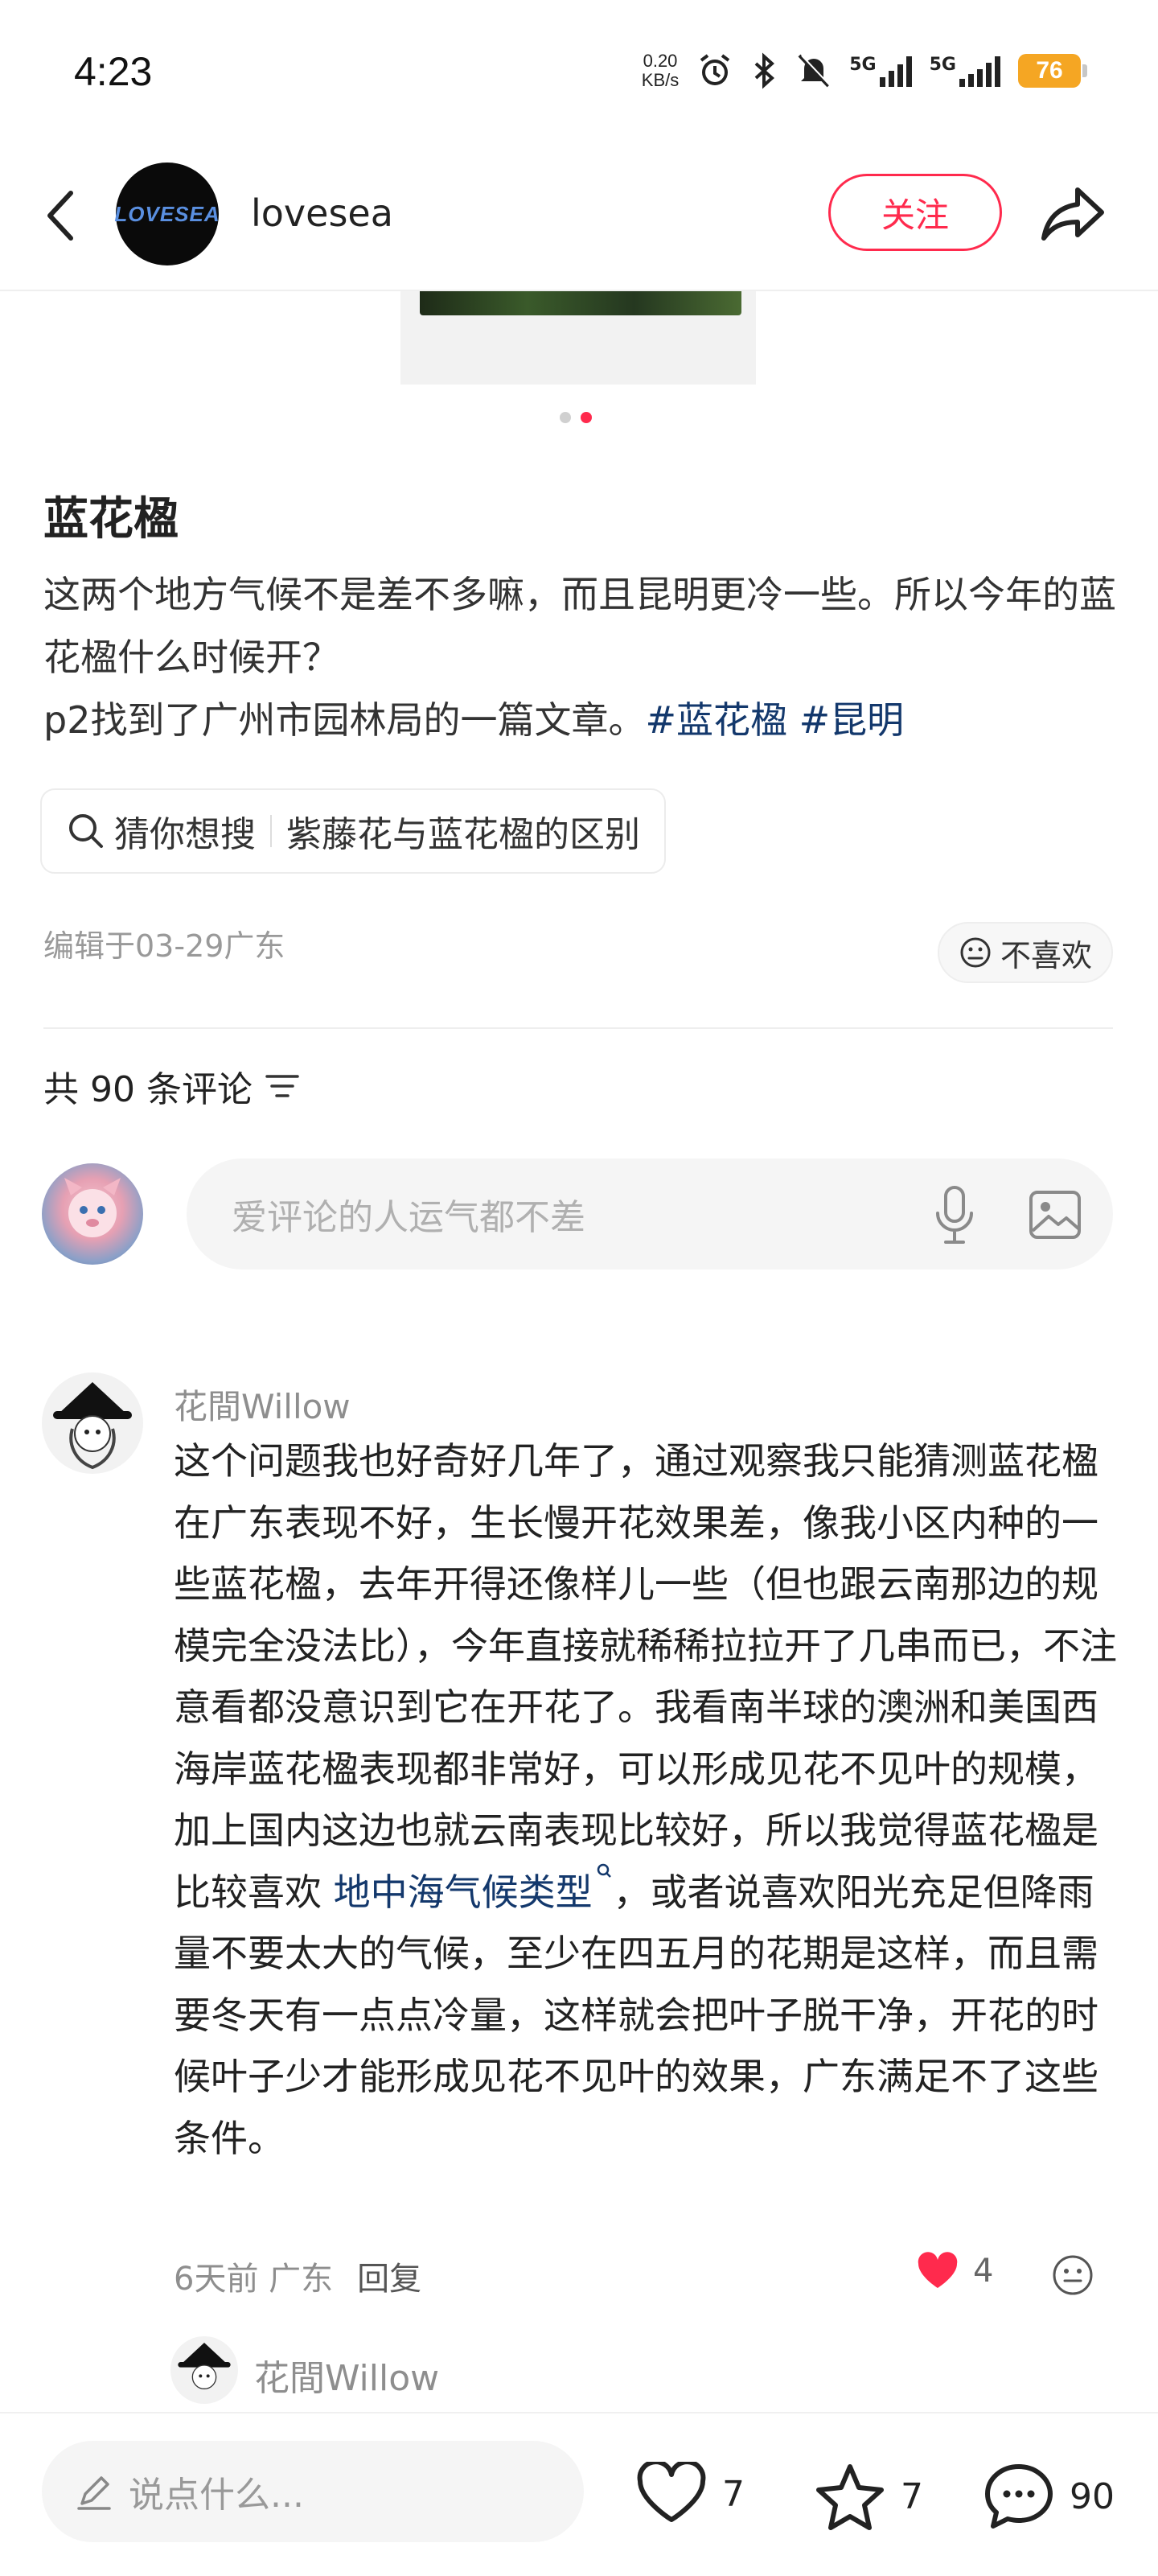  I want to click on comment-meta: 6天前 广东 回复, so click(297, 2276).